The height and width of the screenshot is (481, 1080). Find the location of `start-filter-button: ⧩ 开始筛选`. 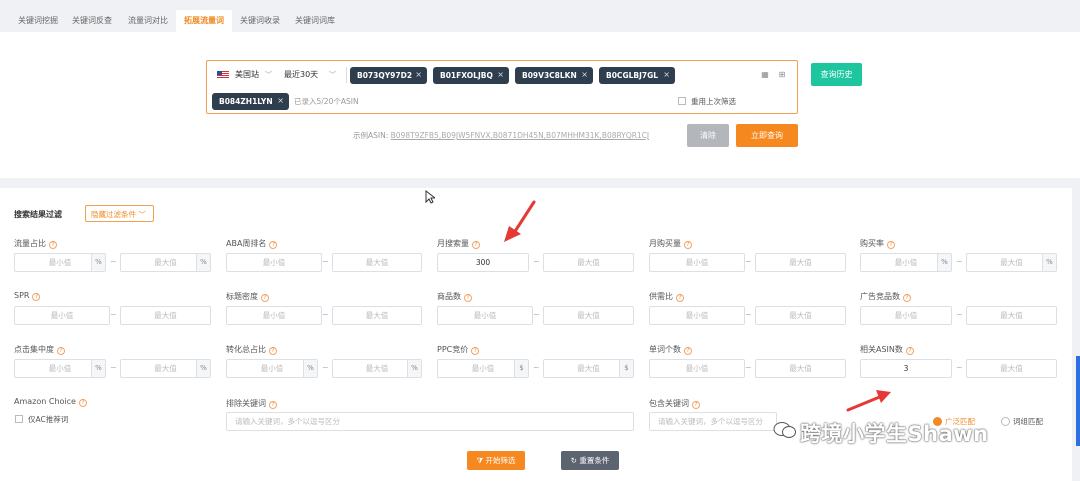

start-filter-button: ⧩ 开始筛选 is located at coordinates (496, 460).